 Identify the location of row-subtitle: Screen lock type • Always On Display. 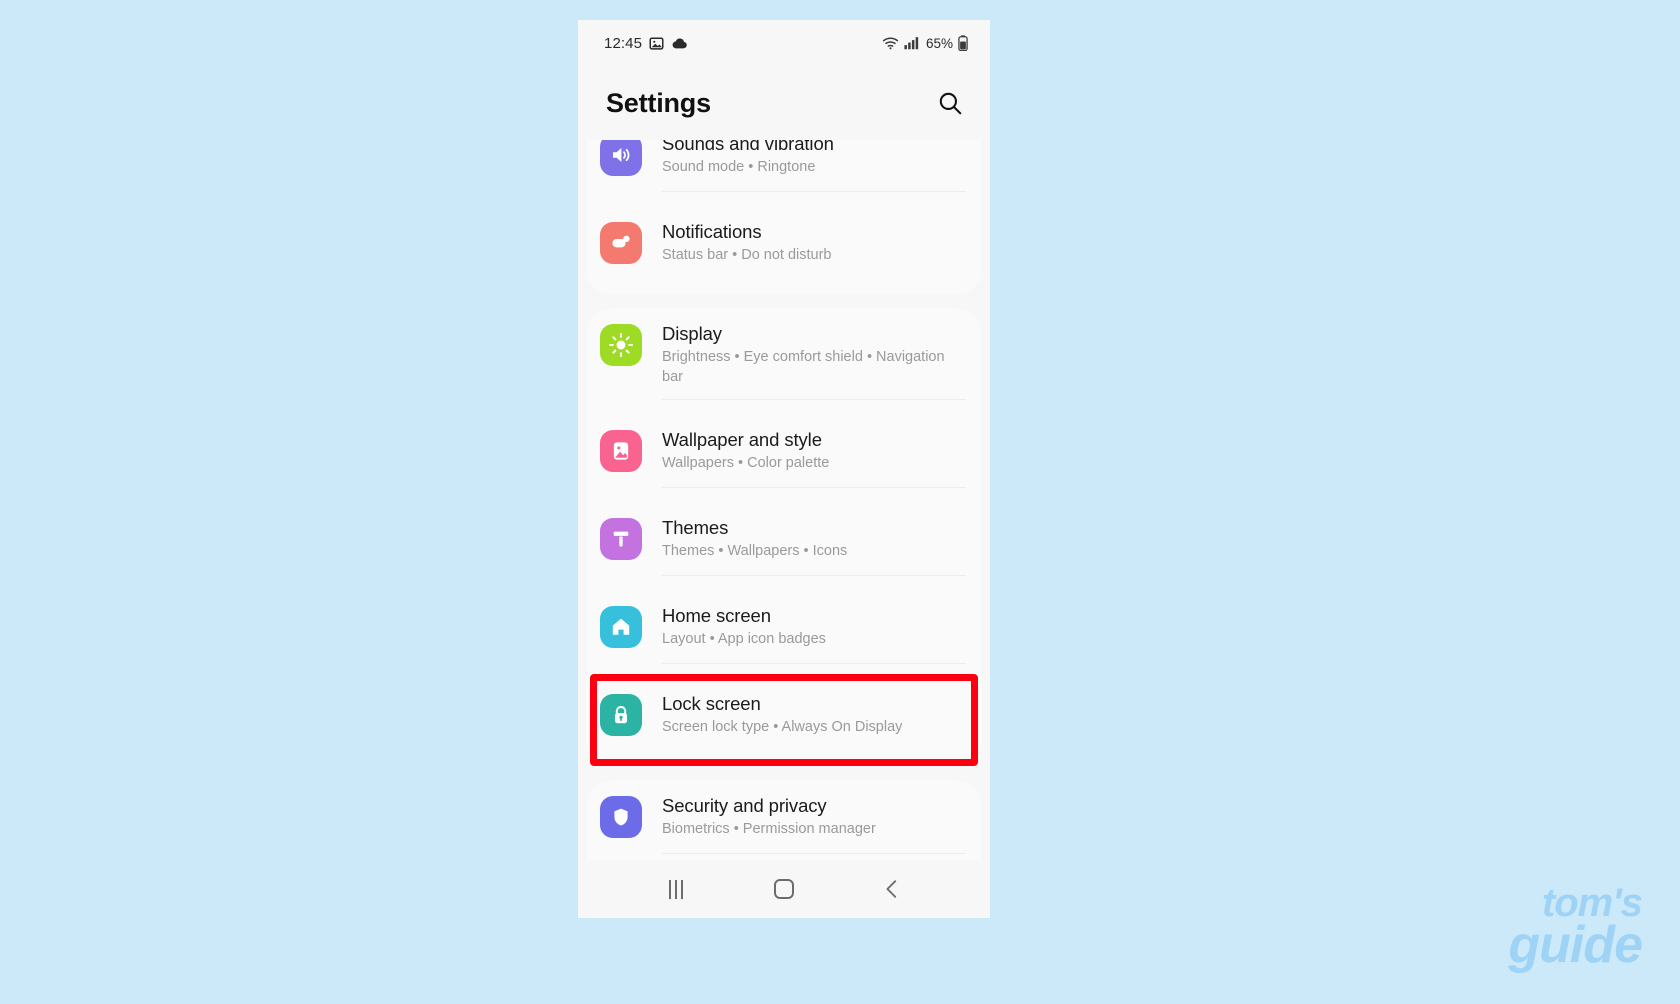
(782, 727).